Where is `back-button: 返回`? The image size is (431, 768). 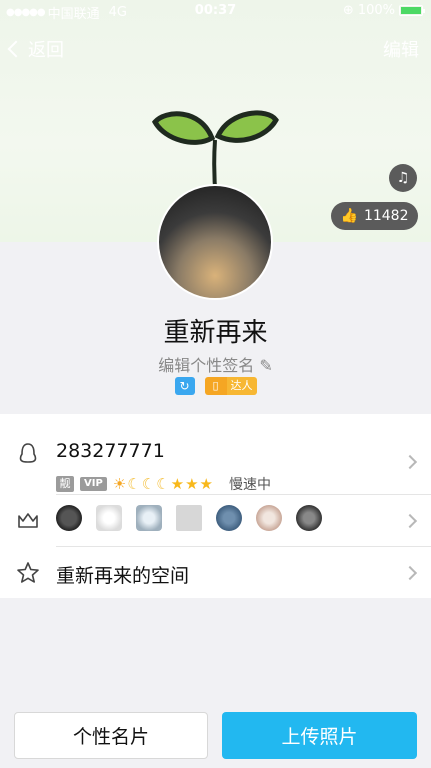
back-button: 返回 is located at coordinates (35, 49).